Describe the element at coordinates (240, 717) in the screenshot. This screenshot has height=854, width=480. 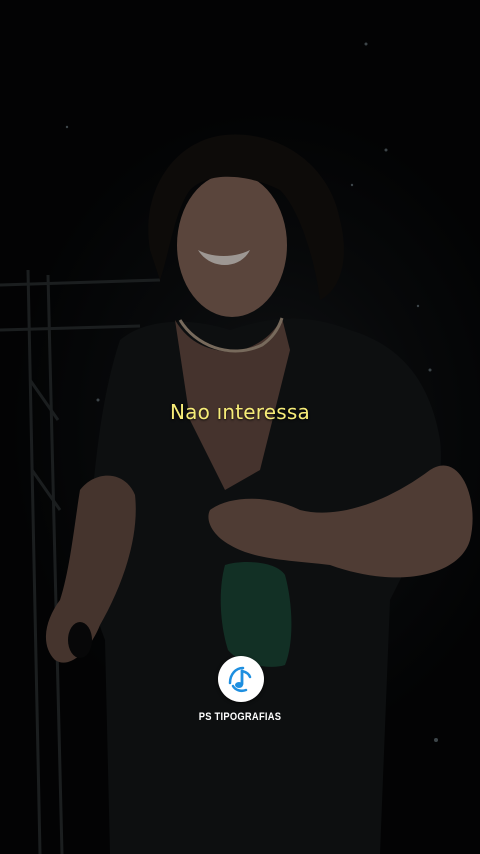
I see `watermark-brand: PS TIPOGRAFIAS` at that location.